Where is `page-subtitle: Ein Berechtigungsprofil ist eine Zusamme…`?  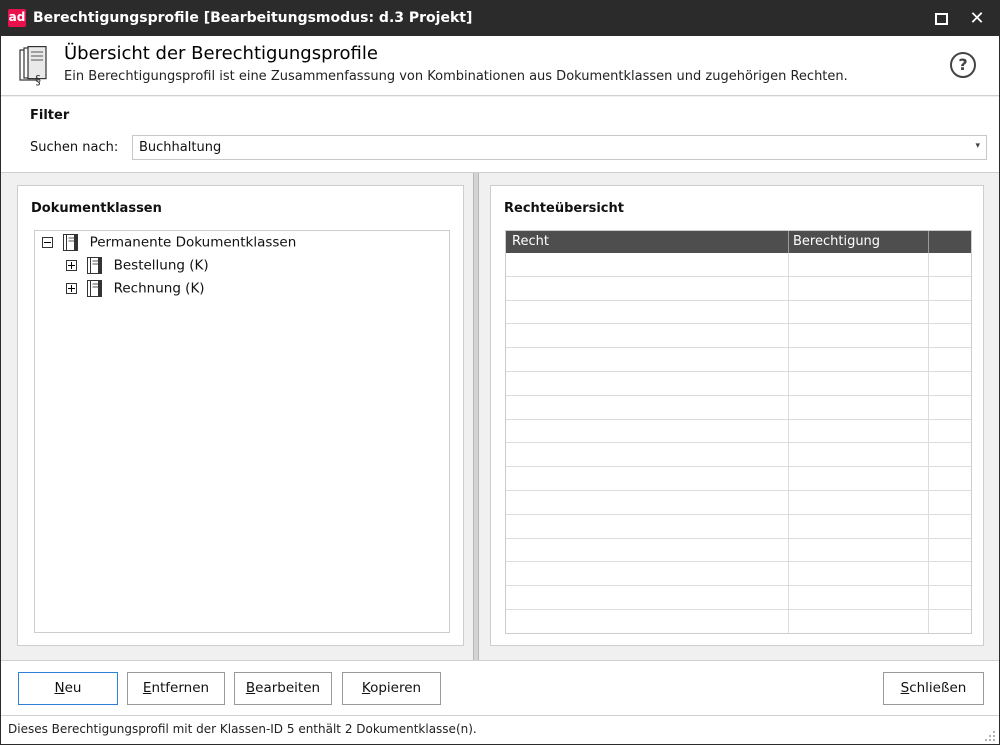 page-subtitle: Ein Berechtigungsprofil ist eine Zusamme… is located at coordinates (456, 76).